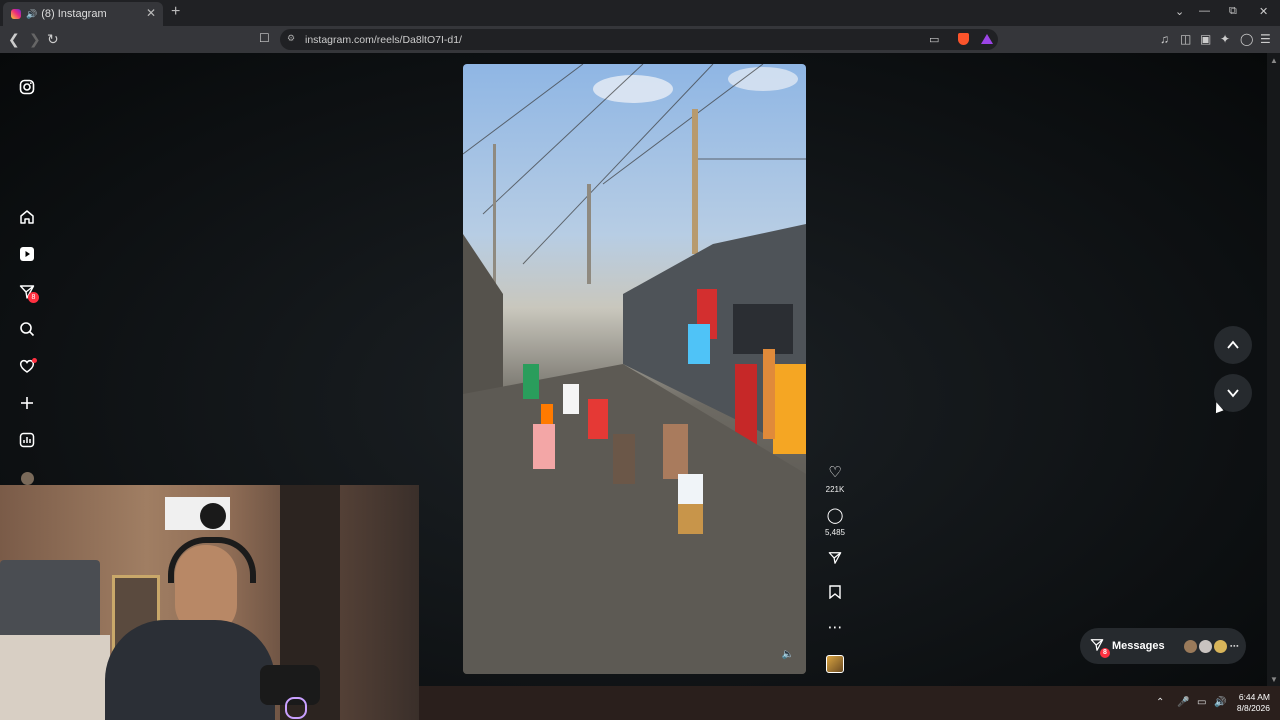 The height and width of the screenshot is (720, 1280). I want to click on back-button: ❮, so click(14, 39).